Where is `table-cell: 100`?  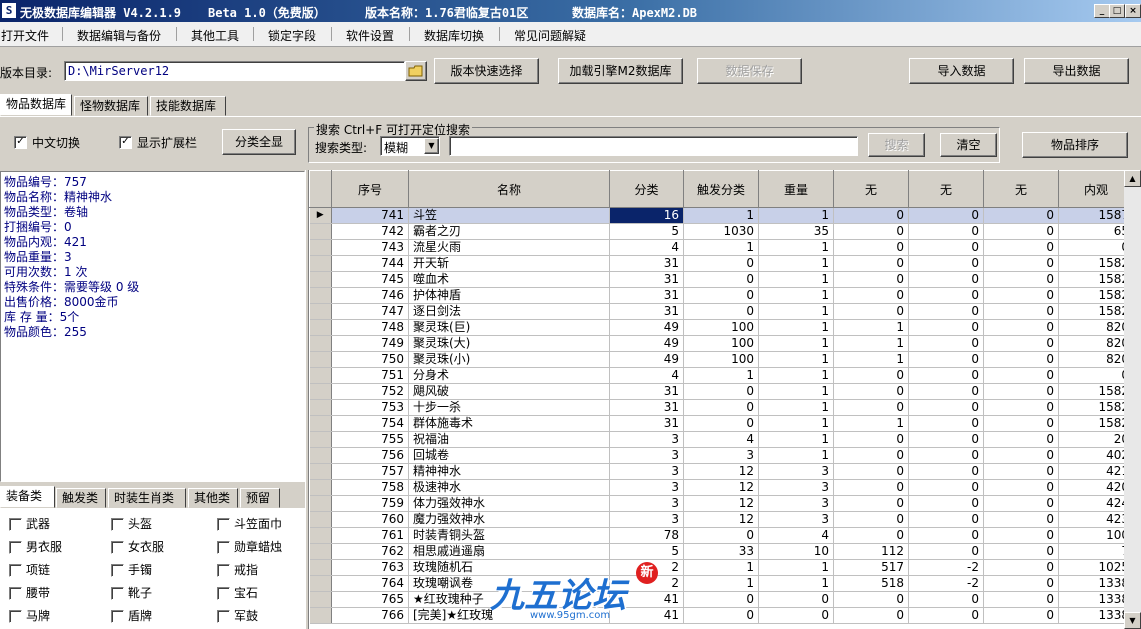 table-cell: 100 is located at coordinates (721, 327).